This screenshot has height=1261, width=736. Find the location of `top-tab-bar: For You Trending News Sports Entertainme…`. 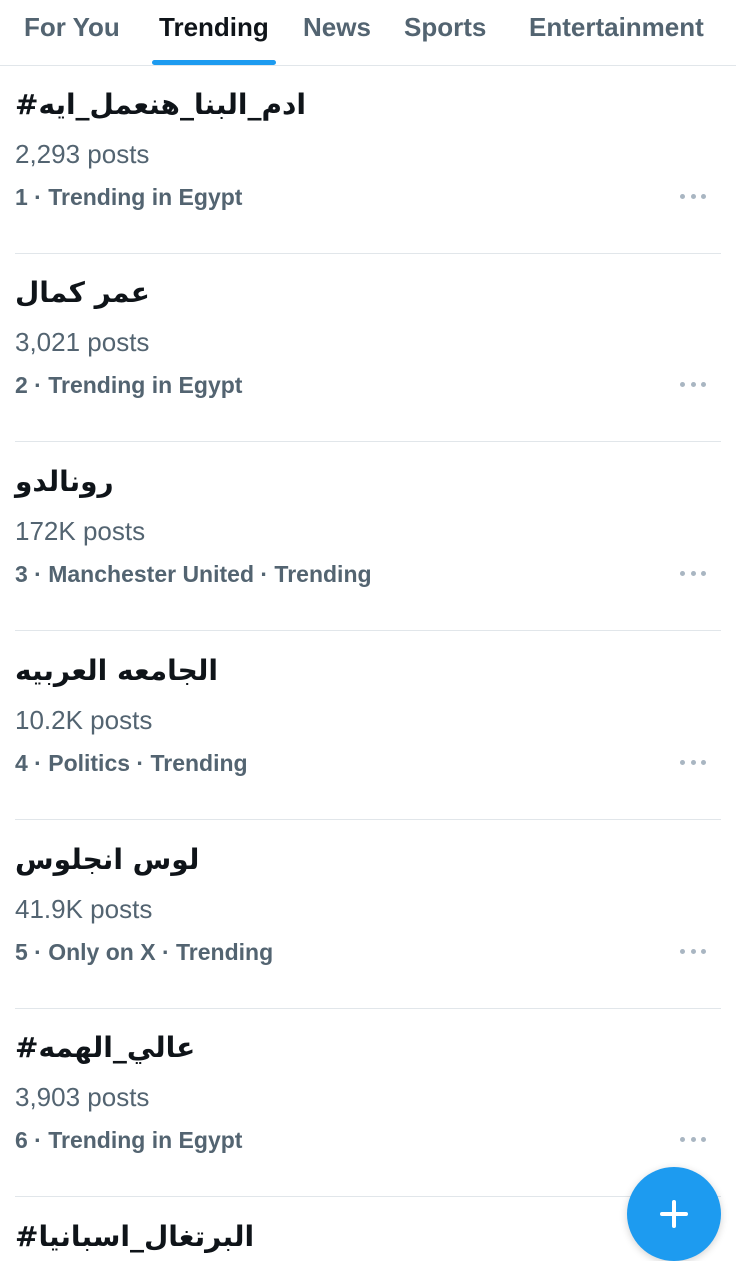

top-tab-bar: For You Trending News Sports Entertainme… is located at coordinates (368, 33).